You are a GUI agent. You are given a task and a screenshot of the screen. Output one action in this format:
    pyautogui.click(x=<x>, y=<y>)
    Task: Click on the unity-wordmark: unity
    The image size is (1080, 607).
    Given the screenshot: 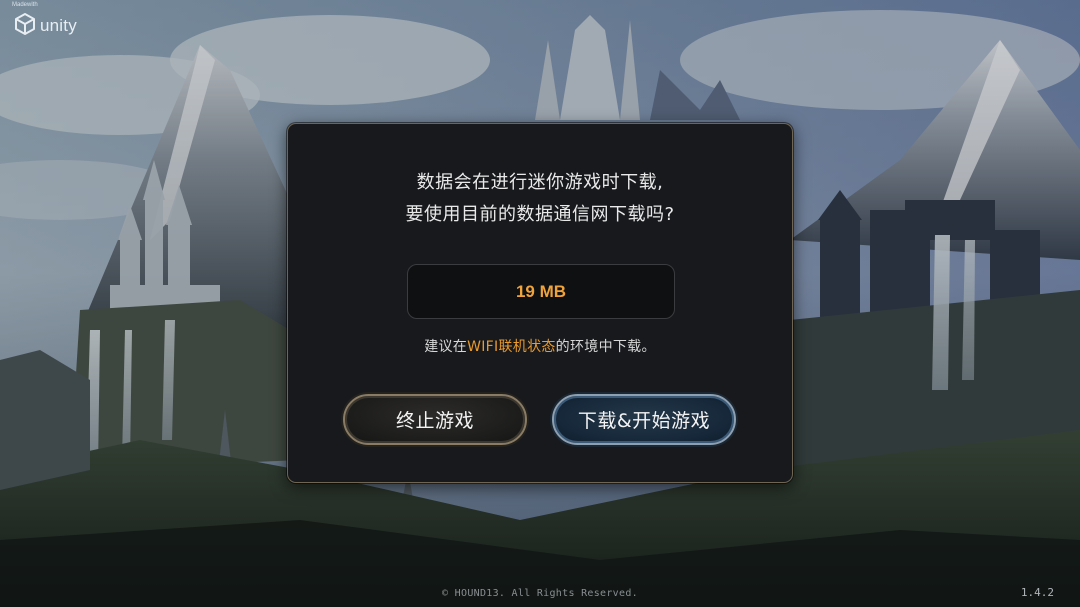 What is the action you would take?
    pyautogui.click(x=58, y=25)
    